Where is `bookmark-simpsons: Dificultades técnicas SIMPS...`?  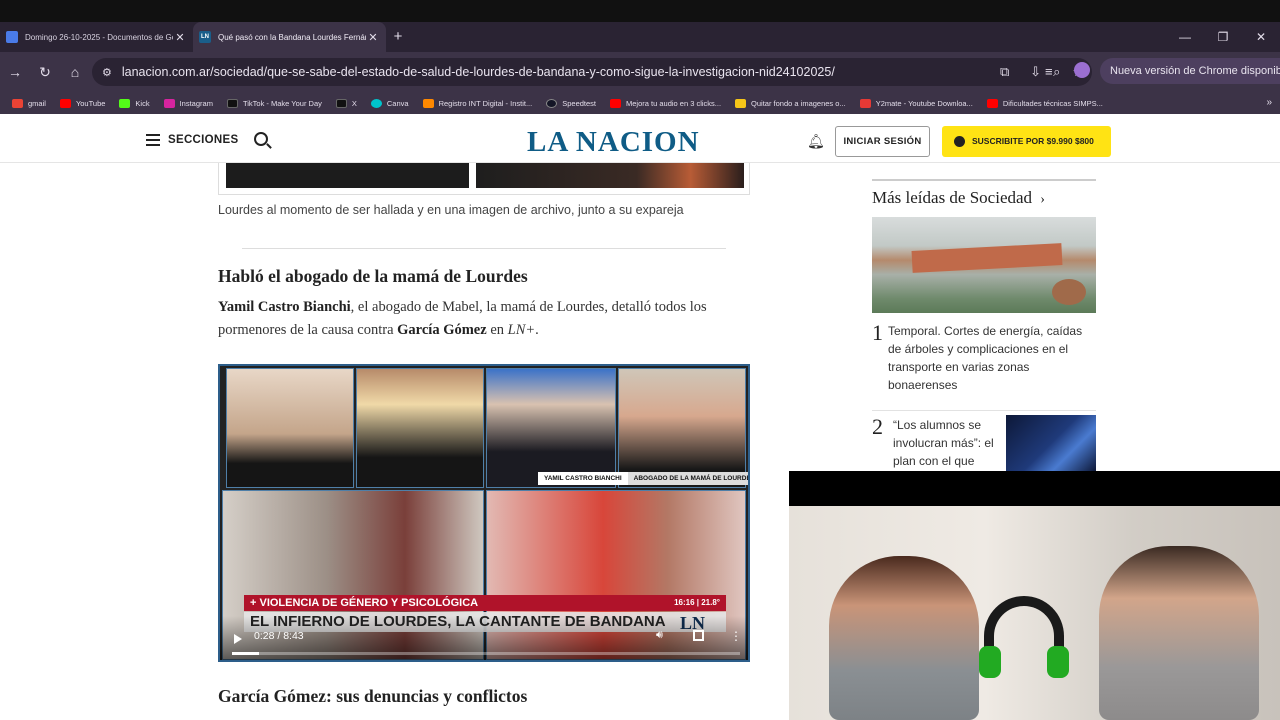 bookmark-simpsons: Dificultades técnicas SIMPS... is located at coordinates (1044, 103).